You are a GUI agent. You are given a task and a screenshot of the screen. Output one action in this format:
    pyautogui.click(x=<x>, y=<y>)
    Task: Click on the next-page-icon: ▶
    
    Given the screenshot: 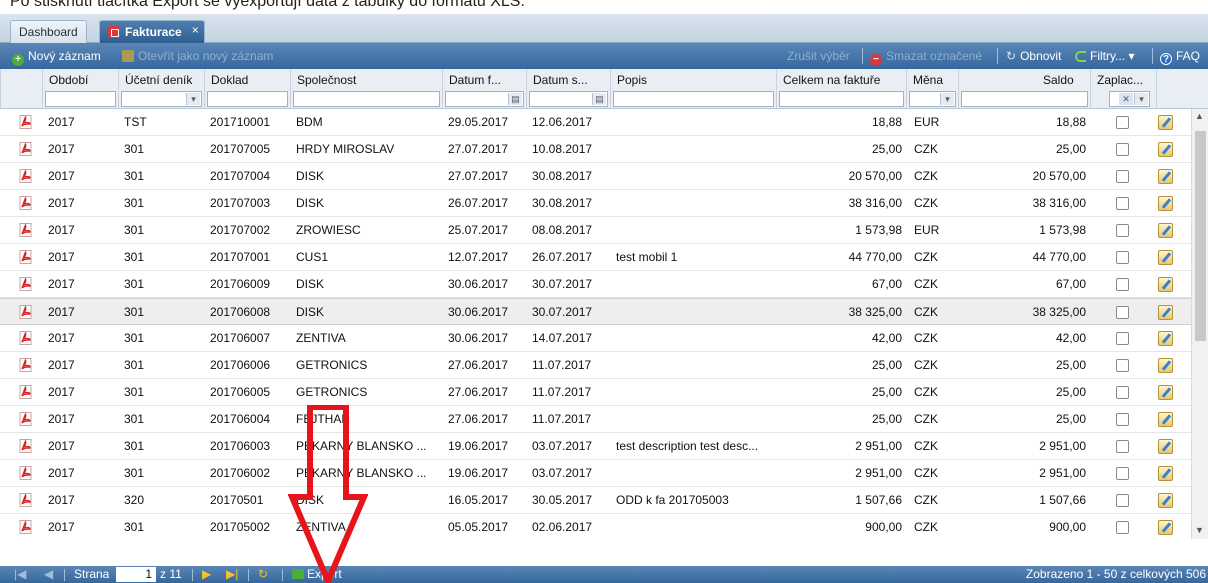 What is the action you would take?
    pyautogui.click(x=206, y=574)
    